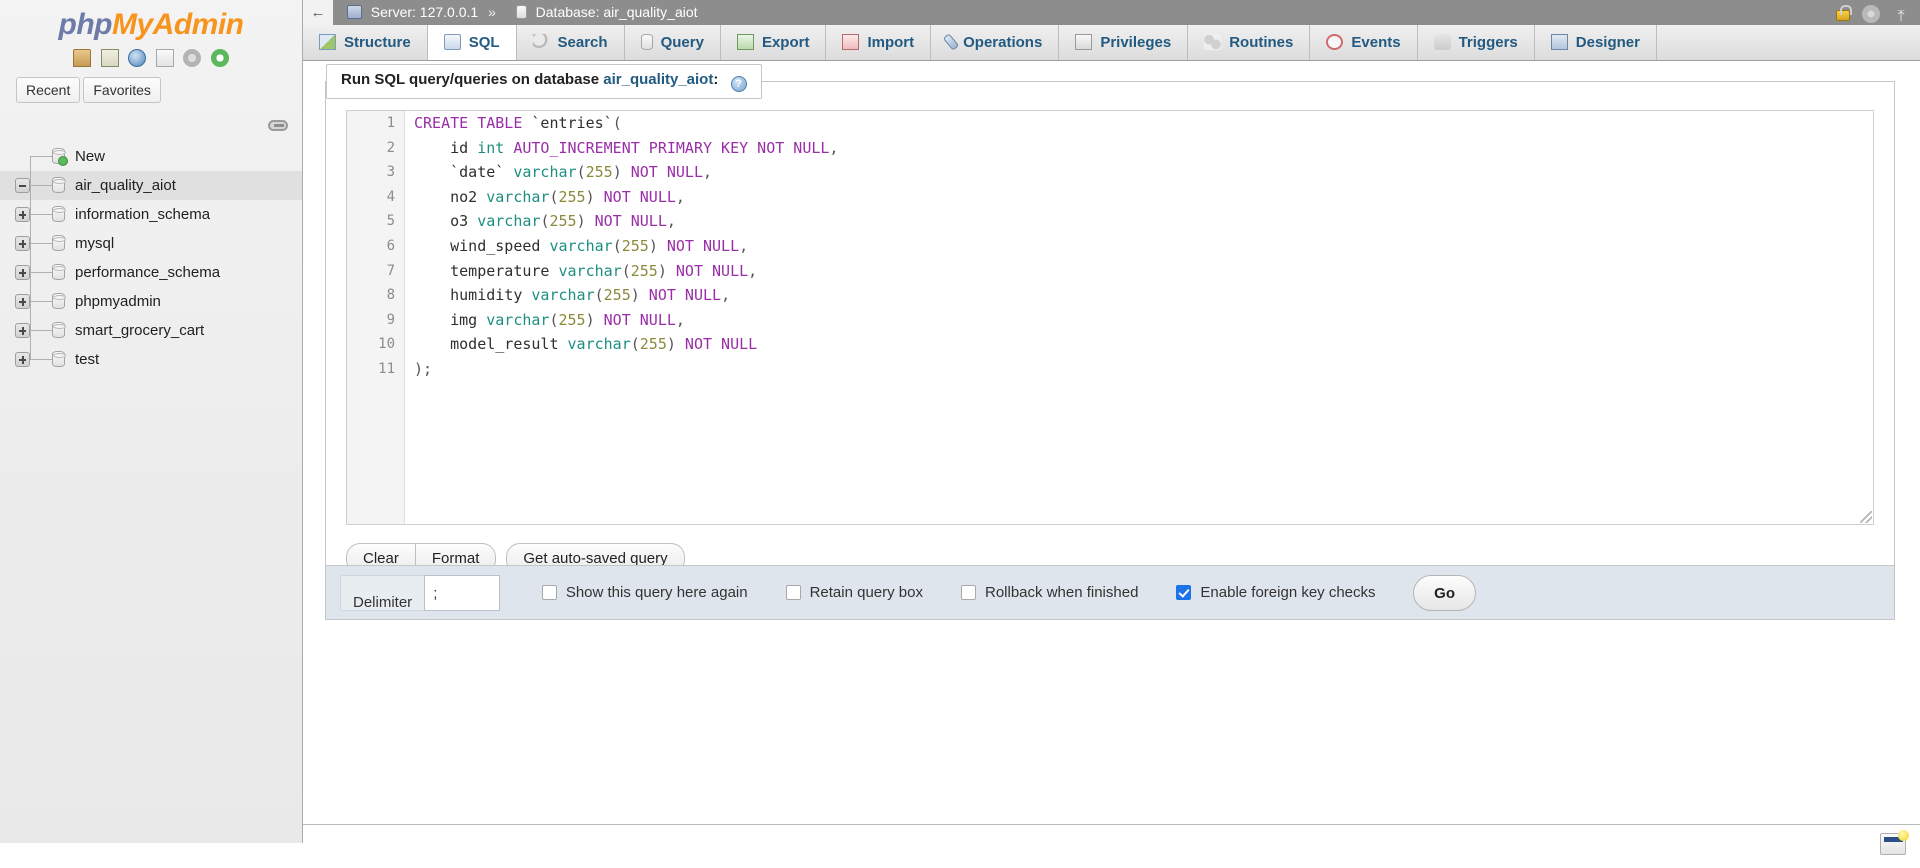 The width and height of the screenshot is (1920, 868). I want to click on show-query-again-checkbox-wrapper: Show this query here again, so click(644, 593).